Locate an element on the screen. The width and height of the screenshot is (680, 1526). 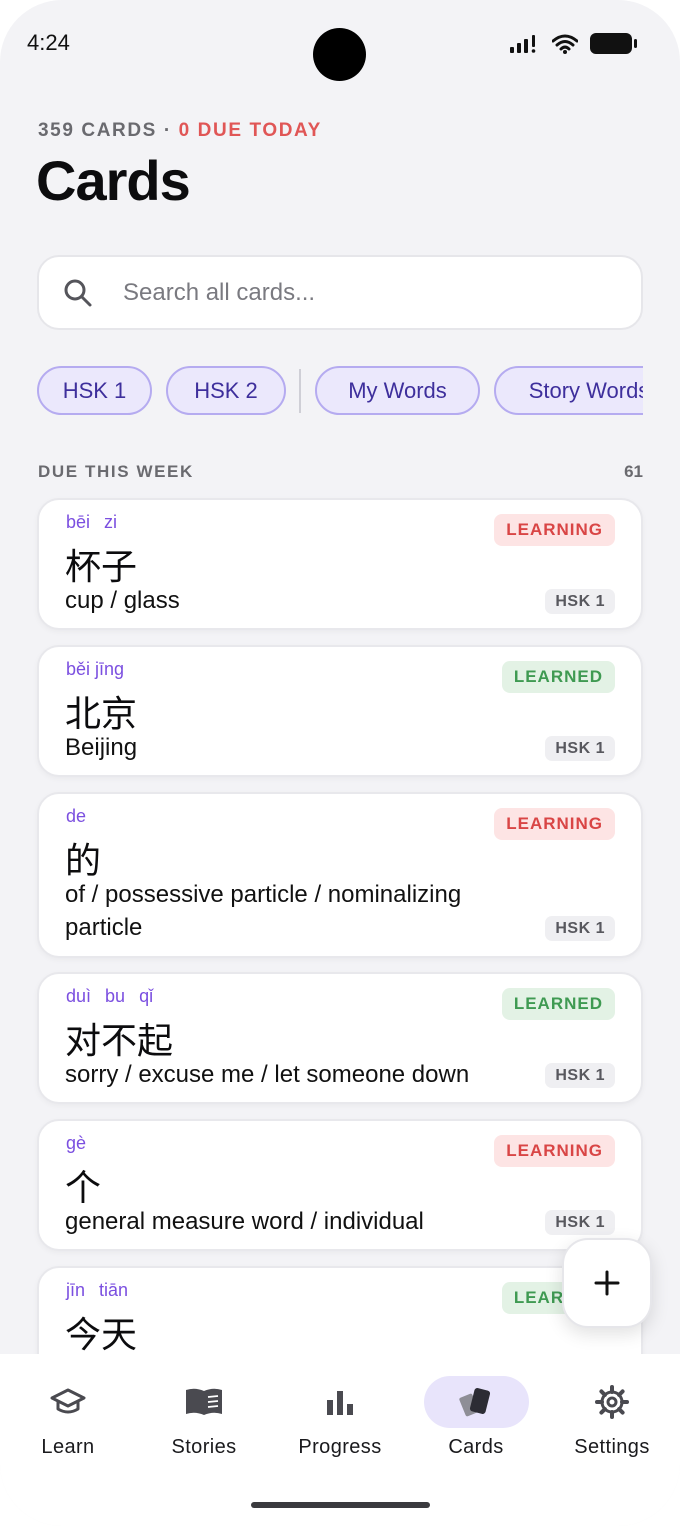
tab-learn: Learn is located at coordinates (68, 1414).